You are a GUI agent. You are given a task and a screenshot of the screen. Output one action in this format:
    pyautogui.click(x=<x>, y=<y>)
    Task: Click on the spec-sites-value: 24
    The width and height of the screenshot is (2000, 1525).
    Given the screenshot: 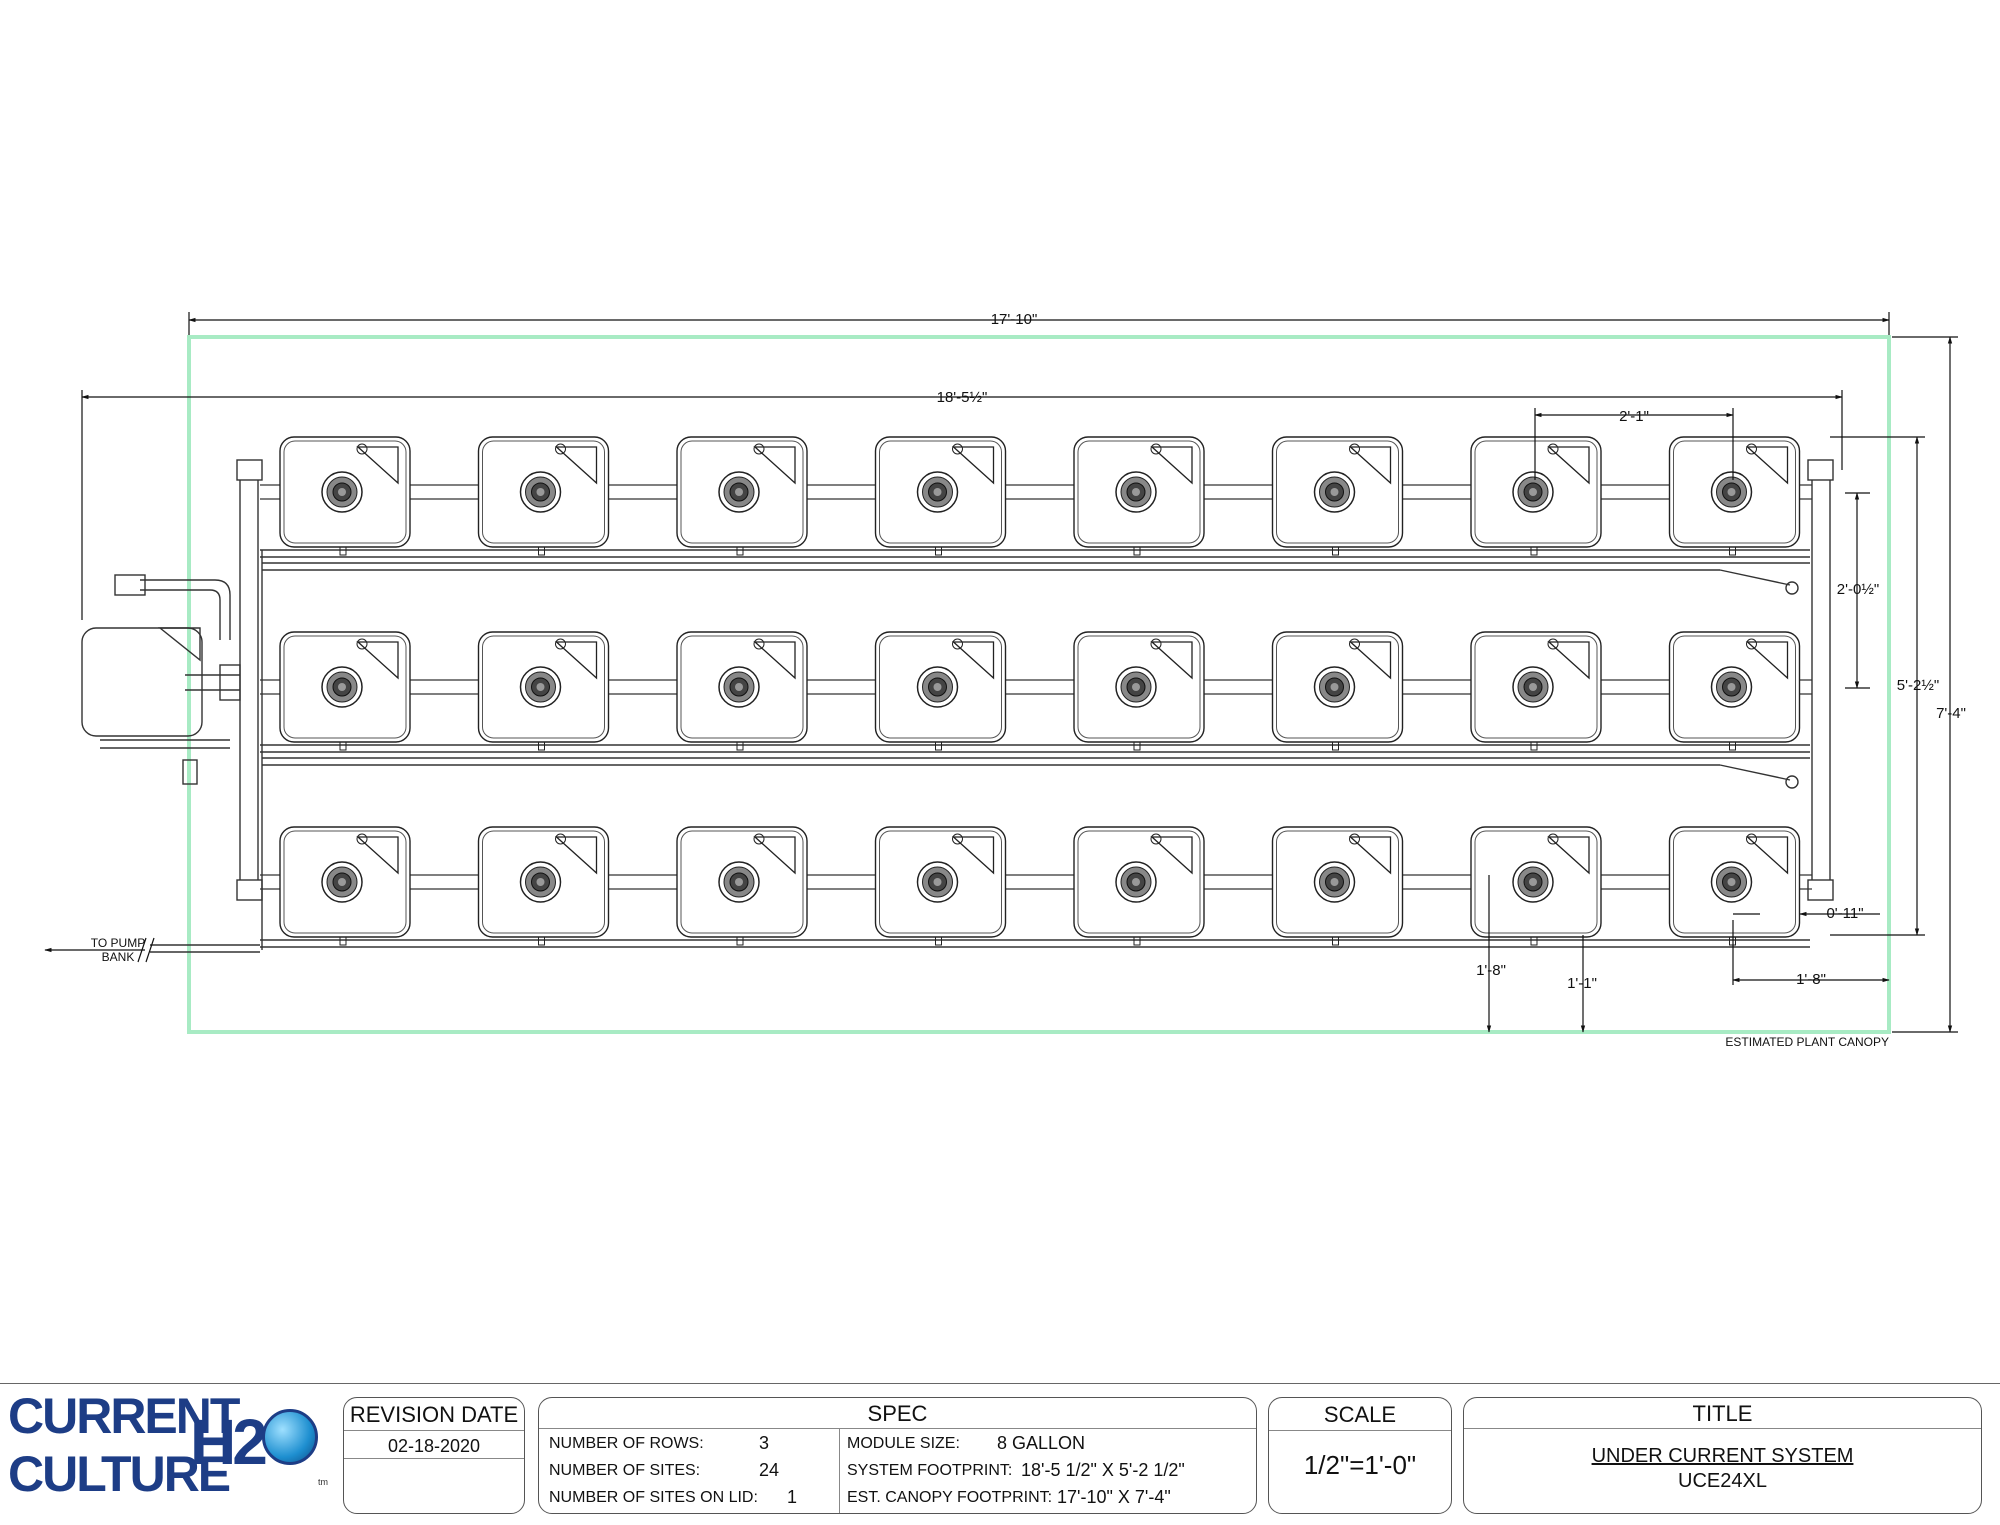 What is the action you would take?
    pyautogui.click(x=769, y=1470)
    